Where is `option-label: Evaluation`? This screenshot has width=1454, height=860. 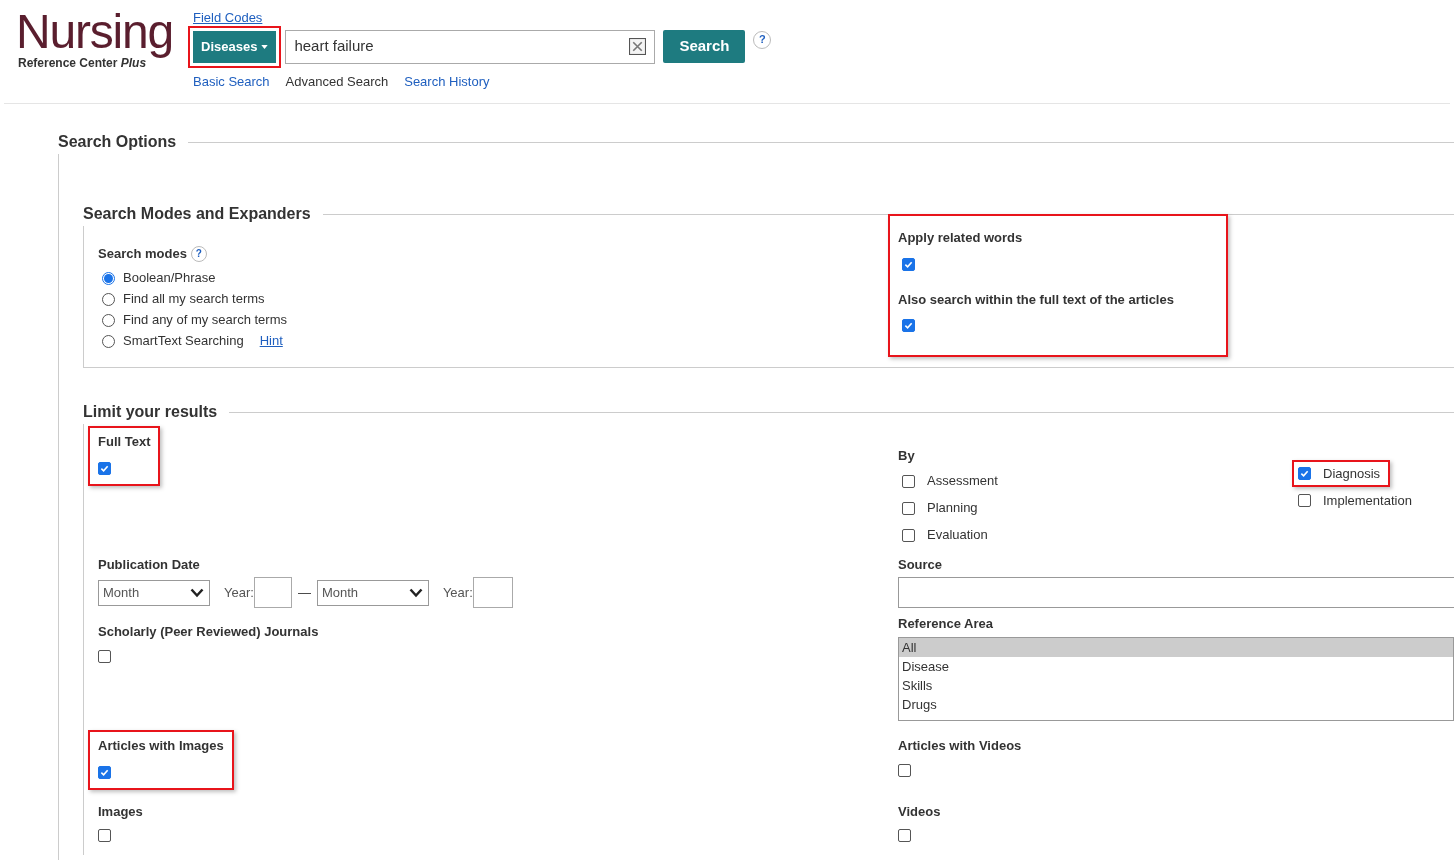
option-label: Evaluation is located at coordinates (957, 535).